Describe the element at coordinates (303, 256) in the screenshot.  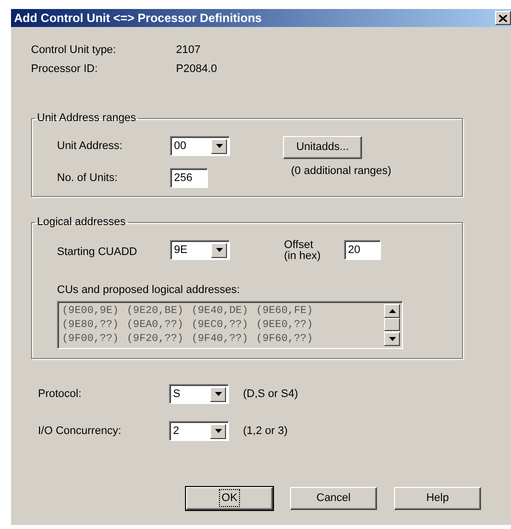
I see `field-label: (in hex)` at that location.